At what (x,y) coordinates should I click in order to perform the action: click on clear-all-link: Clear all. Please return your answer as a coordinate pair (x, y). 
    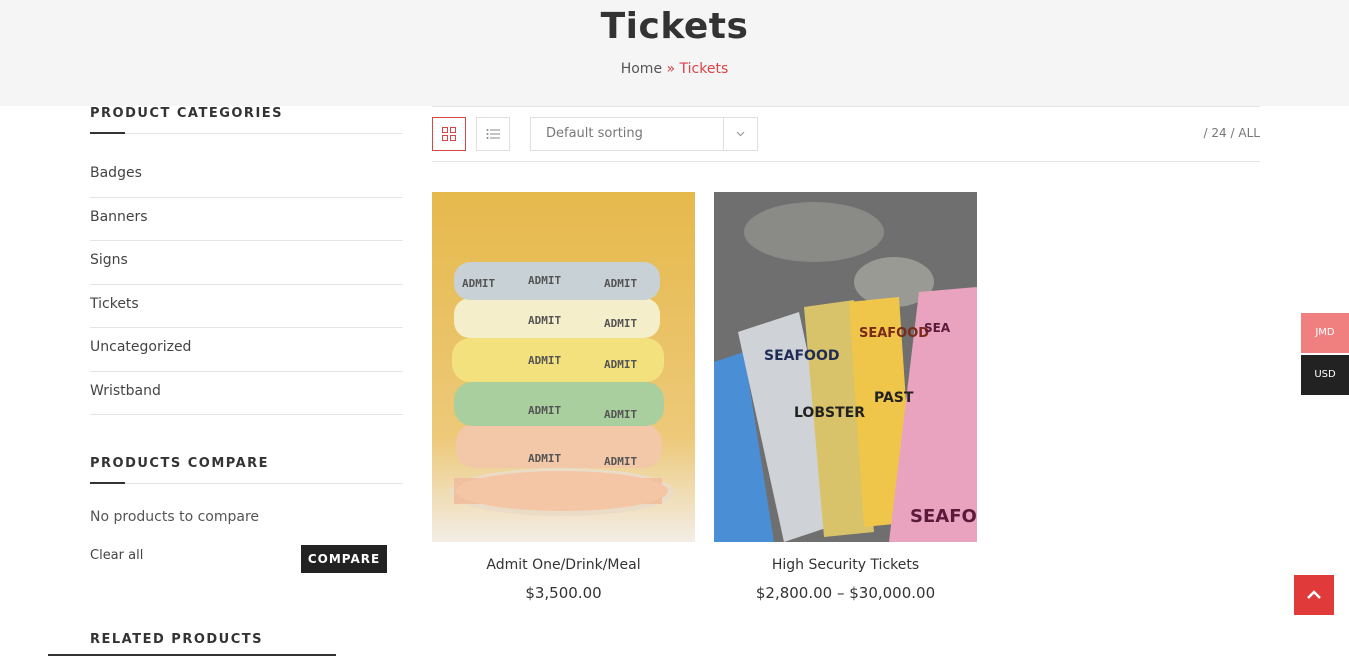
    Looking at the image, I should click on (116, 555).